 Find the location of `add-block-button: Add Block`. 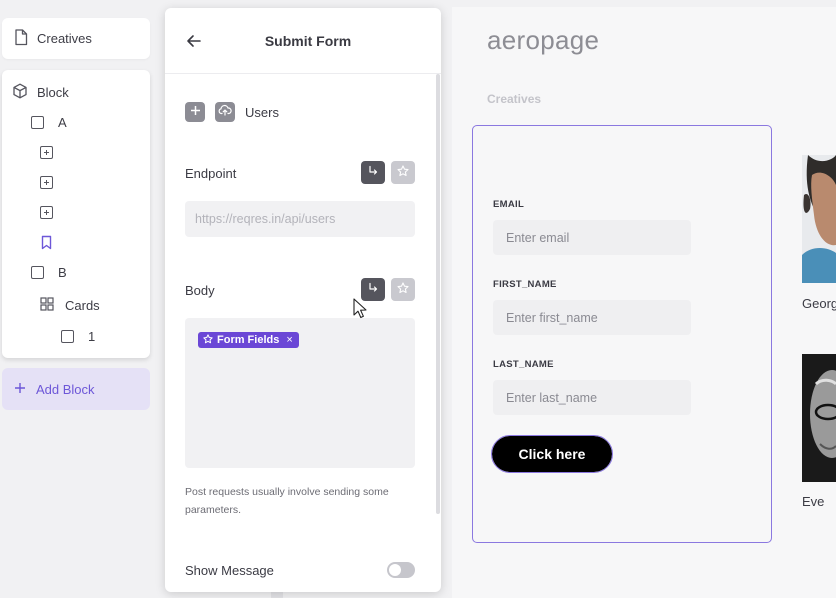

add-block-button: Add Block is located at coordinates (76, 389).